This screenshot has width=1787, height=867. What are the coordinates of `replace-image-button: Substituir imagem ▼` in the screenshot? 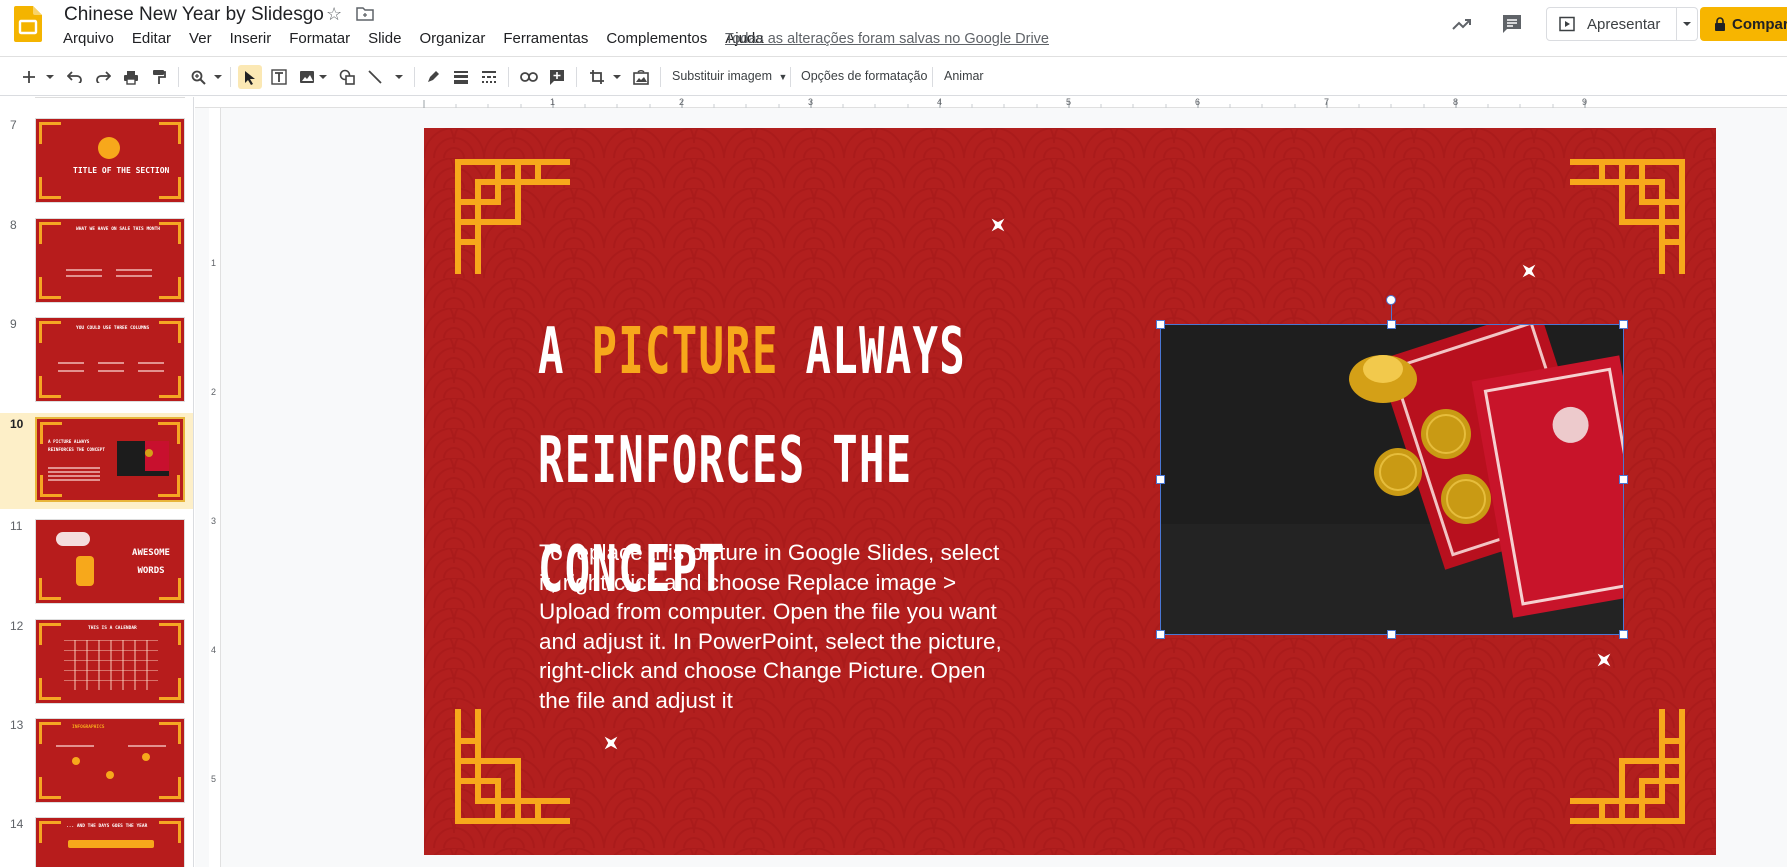 It's located at (729, 76).